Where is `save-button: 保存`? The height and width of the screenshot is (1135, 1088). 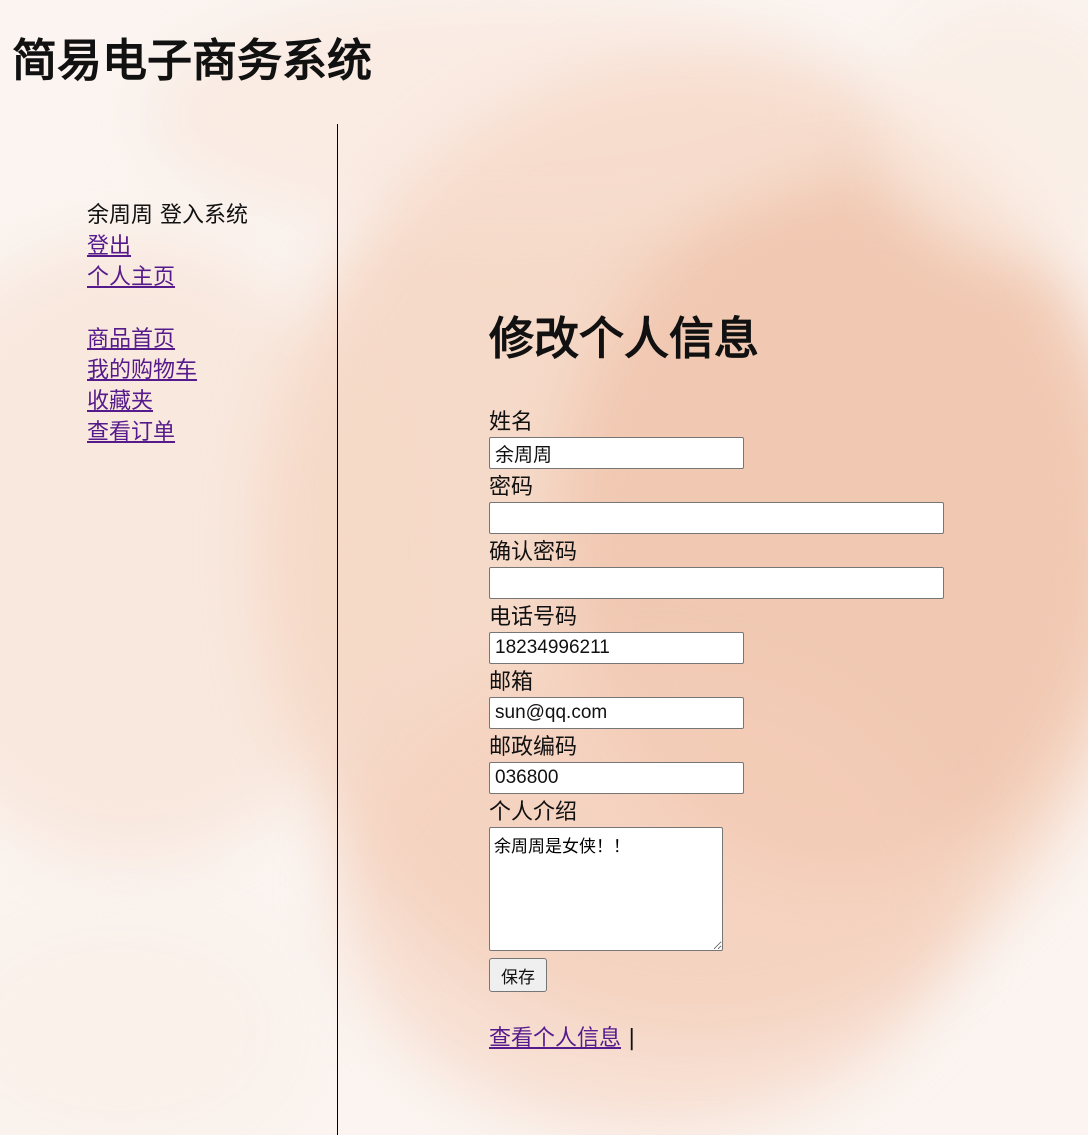
save-button: 保存 is located at coordinates (518, 975).